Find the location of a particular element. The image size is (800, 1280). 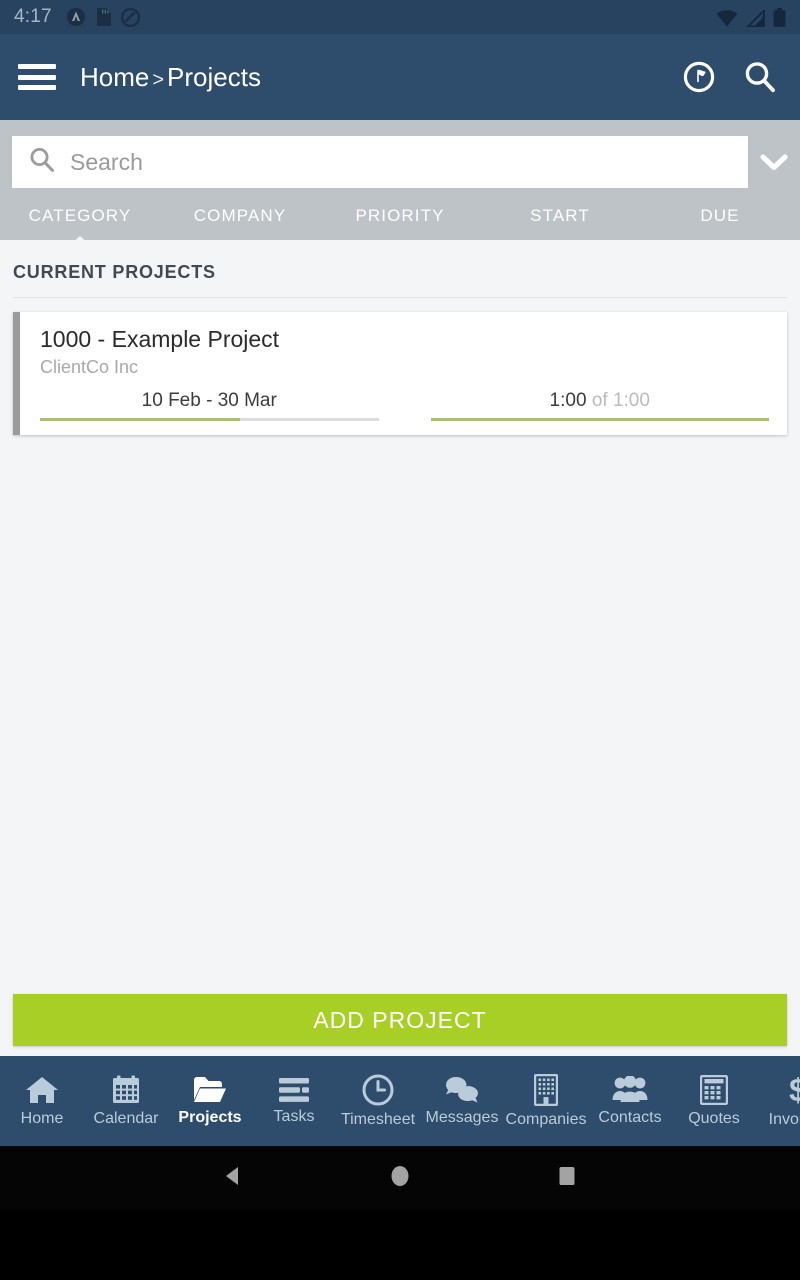

calendar-icon is located at coordinates (126, 1089).